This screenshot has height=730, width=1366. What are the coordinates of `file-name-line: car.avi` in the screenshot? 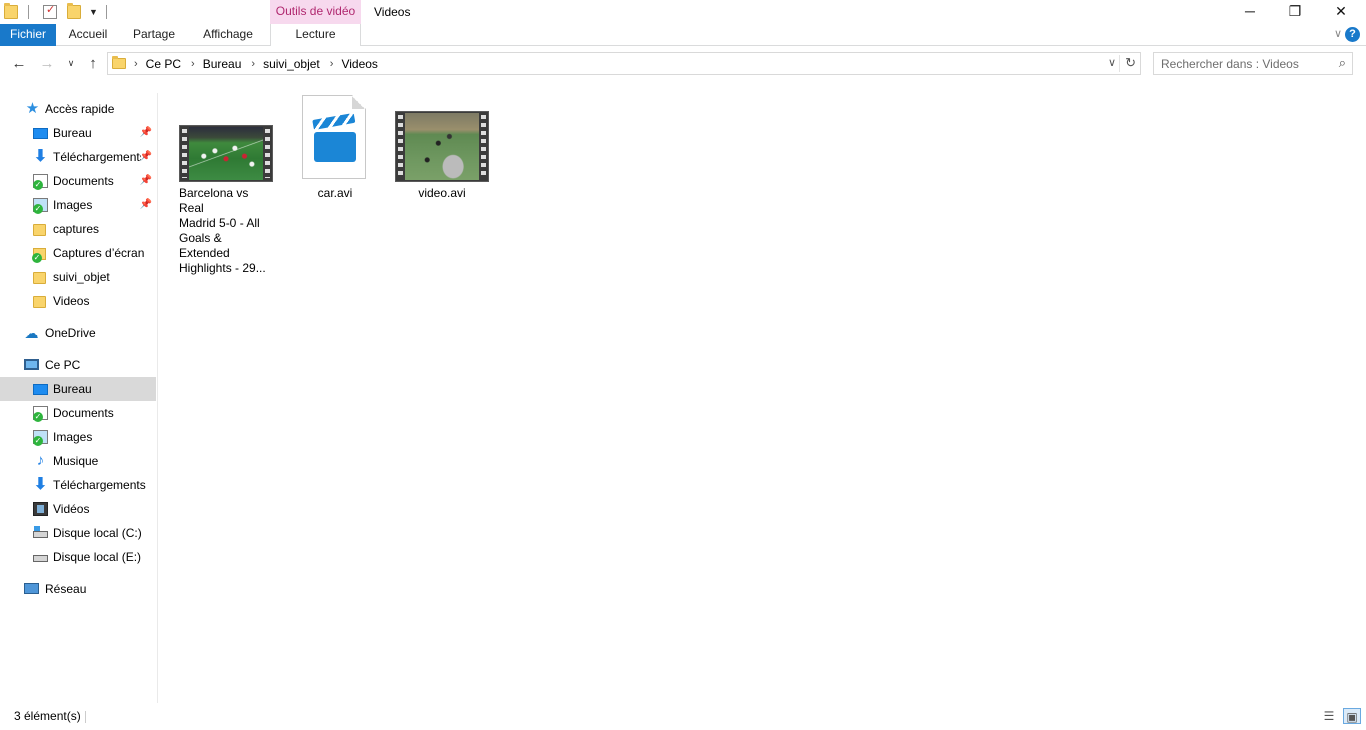 It's located at (335, 193).